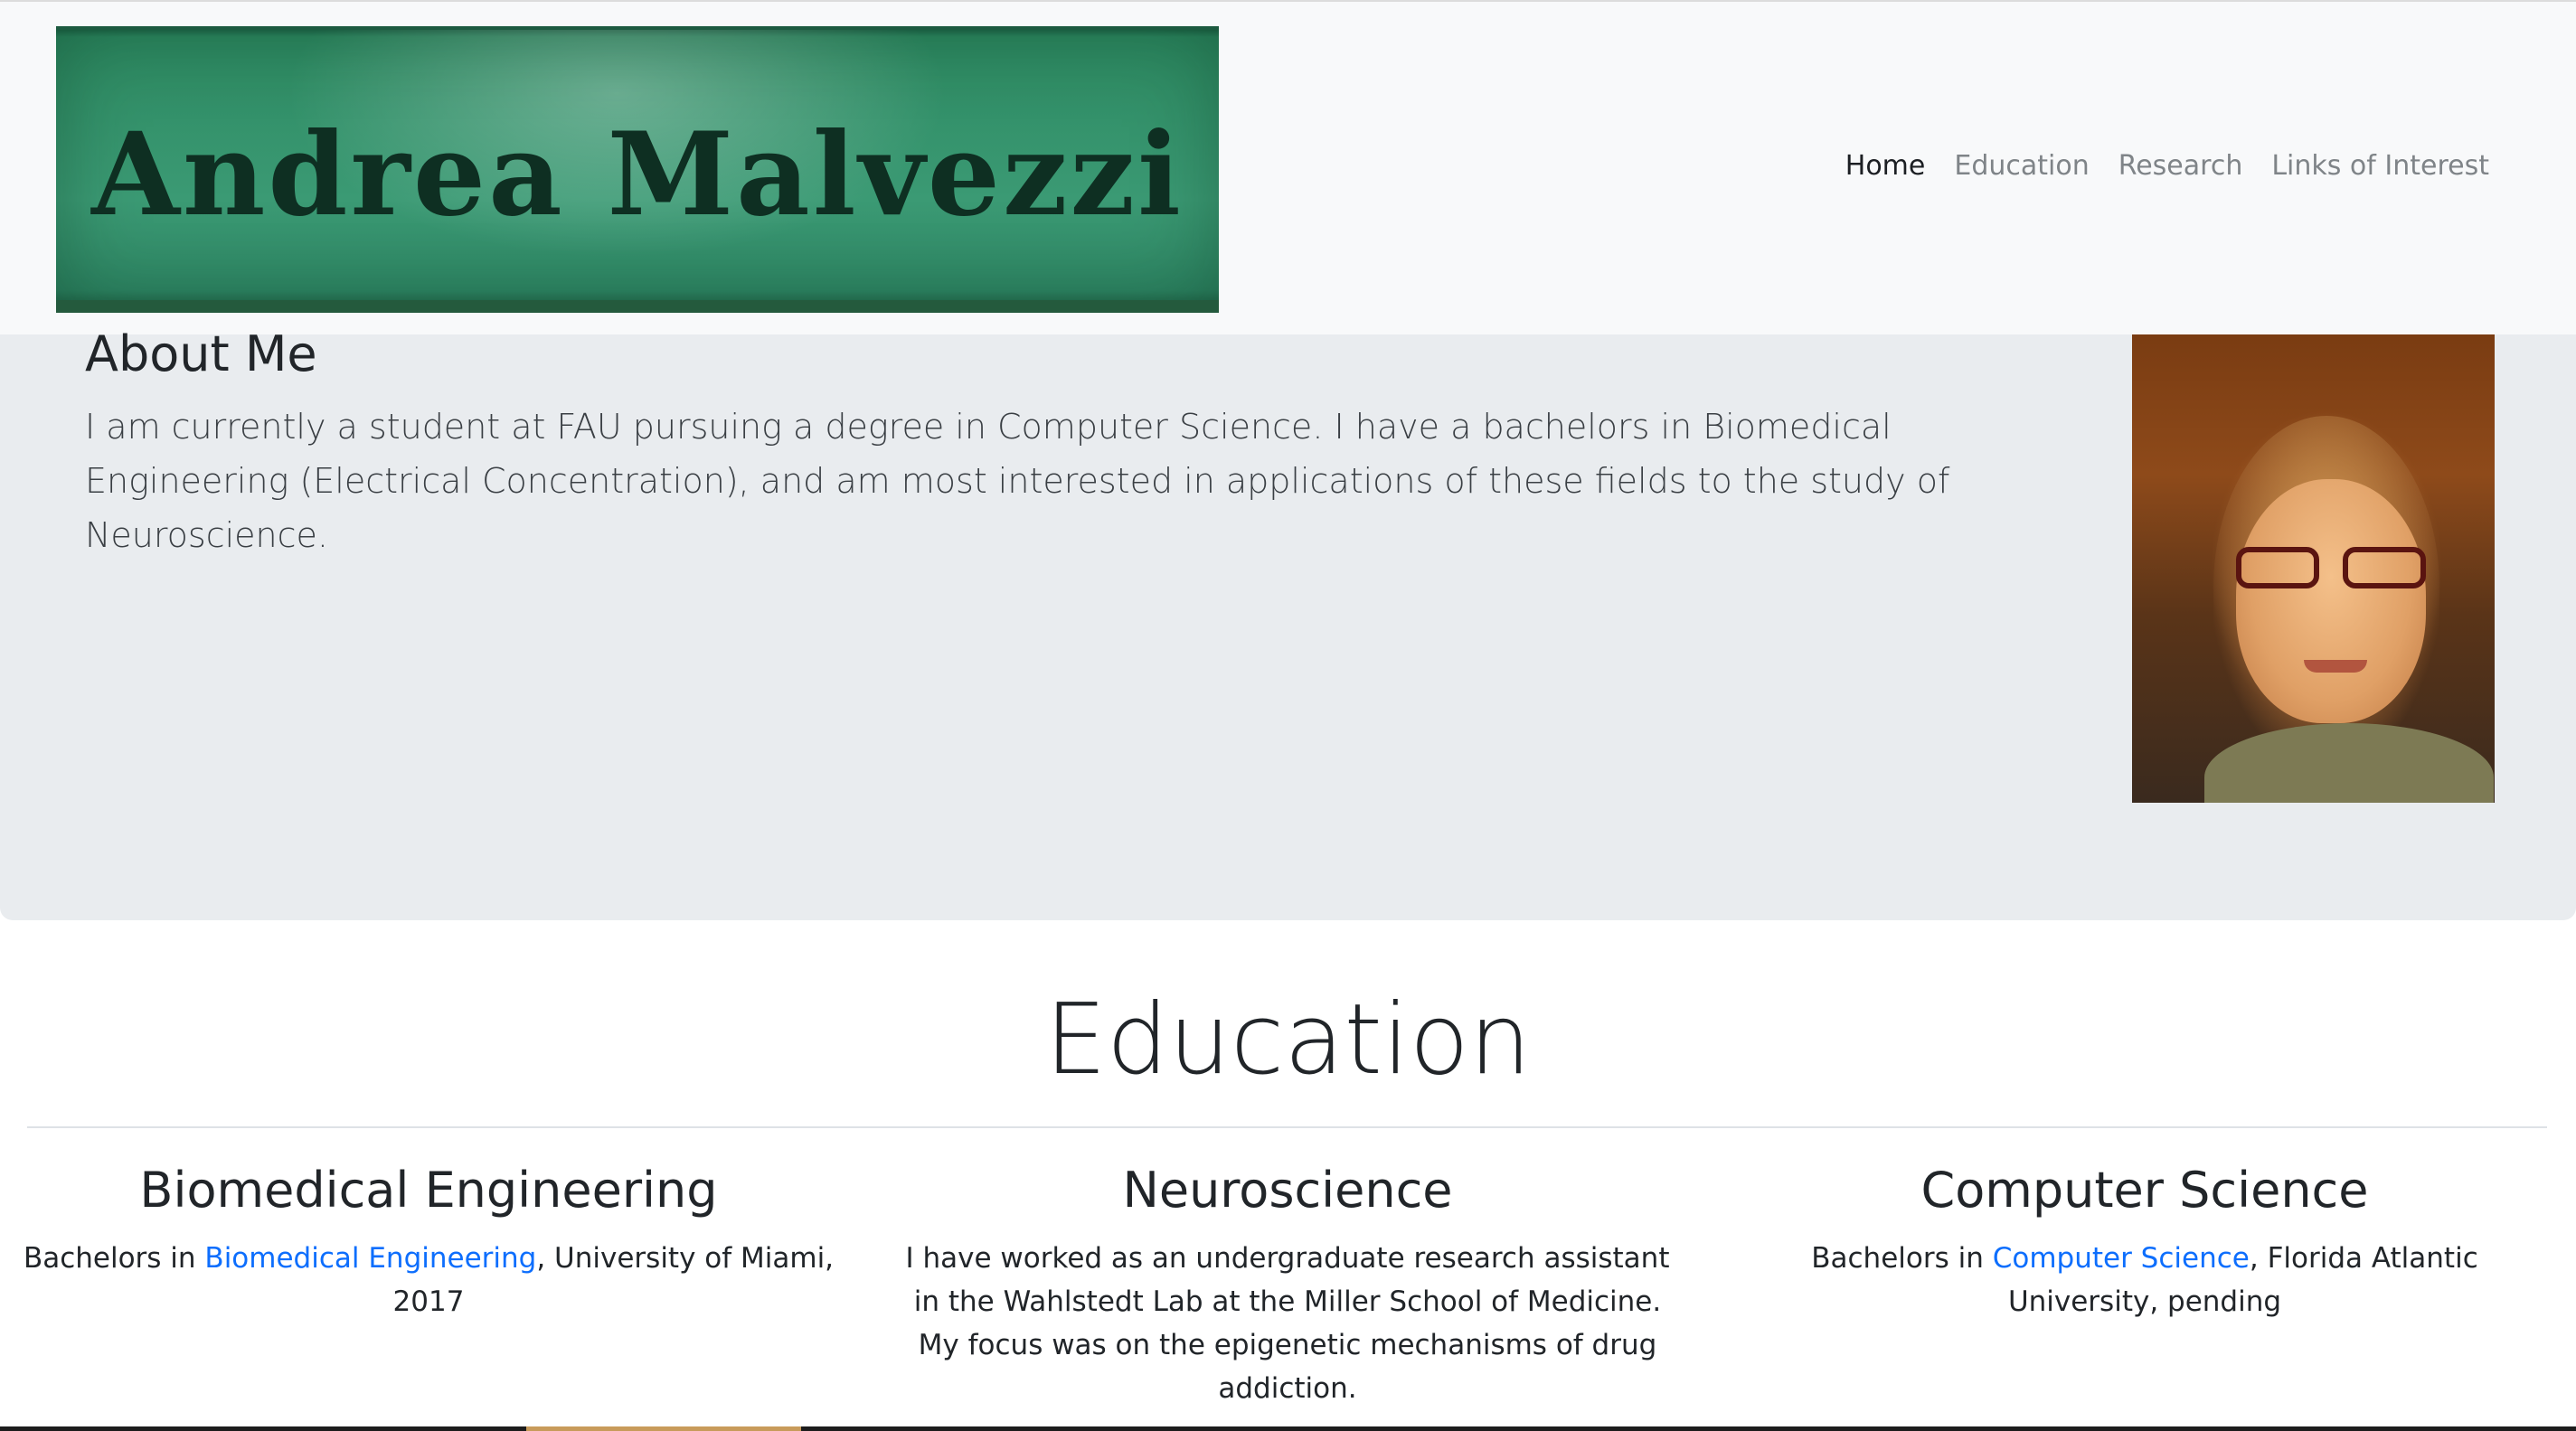 The image size is (2576, 1431). I want to click on profile-photo, so click(2313, 568).